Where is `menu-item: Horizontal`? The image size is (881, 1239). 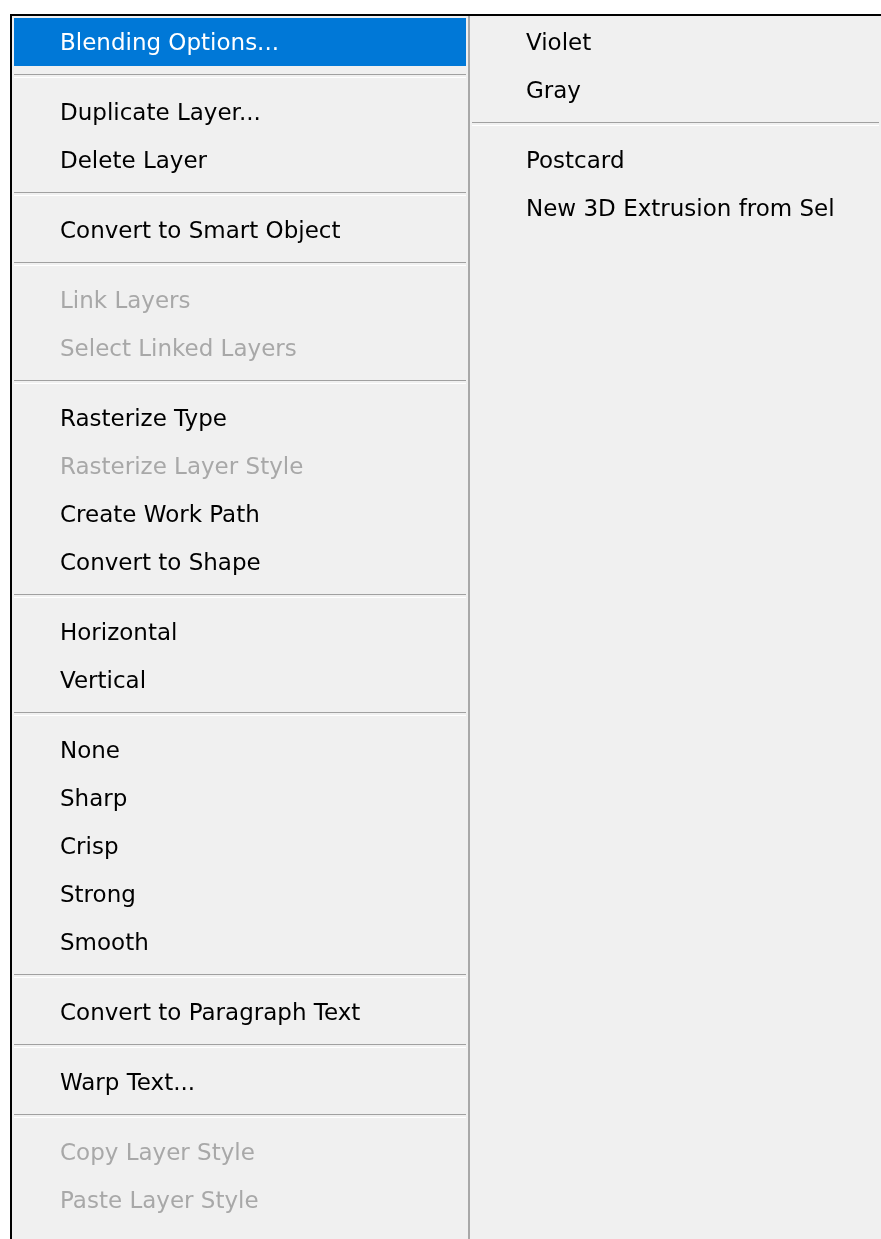 menu-item: Horizontal is located at coordinates (240, 632).